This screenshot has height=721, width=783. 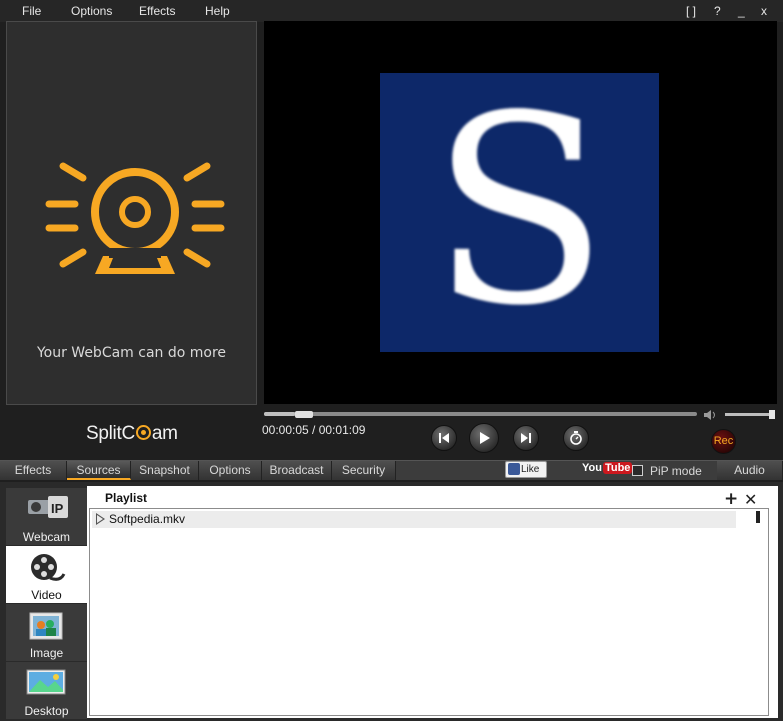 I want to click on playlist-item-label: Softpedia.mkv, so click(x=147, y=519).